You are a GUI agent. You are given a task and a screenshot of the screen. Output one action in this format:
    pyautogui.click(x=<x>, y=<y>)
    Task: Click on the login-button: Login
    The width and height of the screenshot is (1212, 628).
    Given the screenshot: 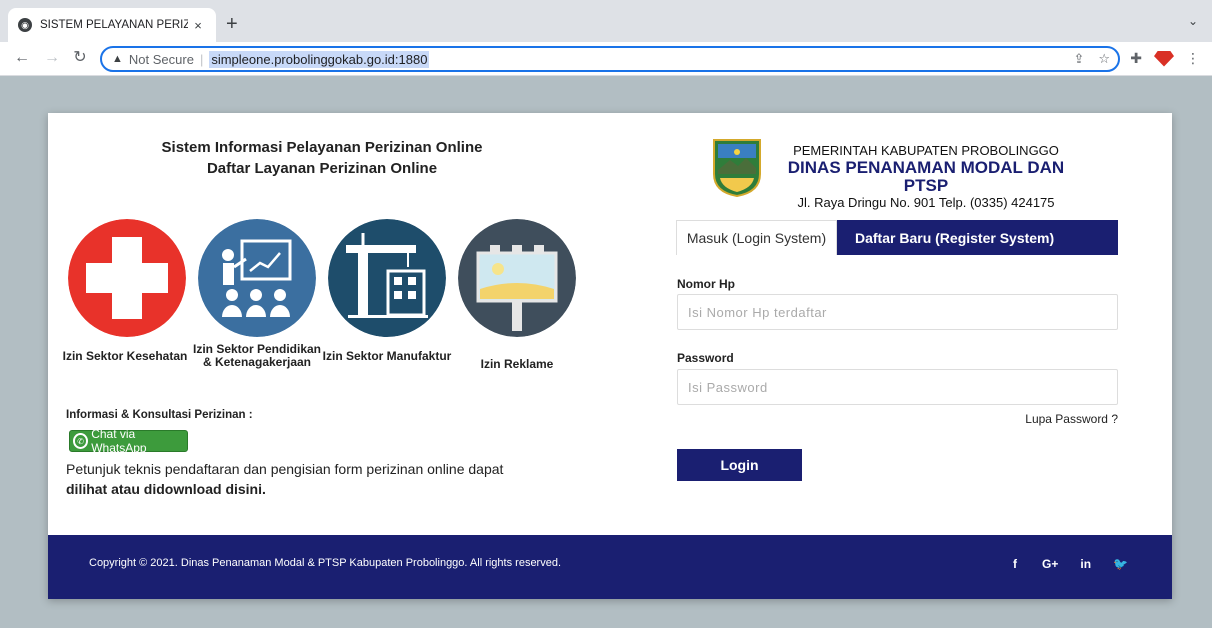 What is the action you would take?
    pyautogui.click(x=739, y=465)
    